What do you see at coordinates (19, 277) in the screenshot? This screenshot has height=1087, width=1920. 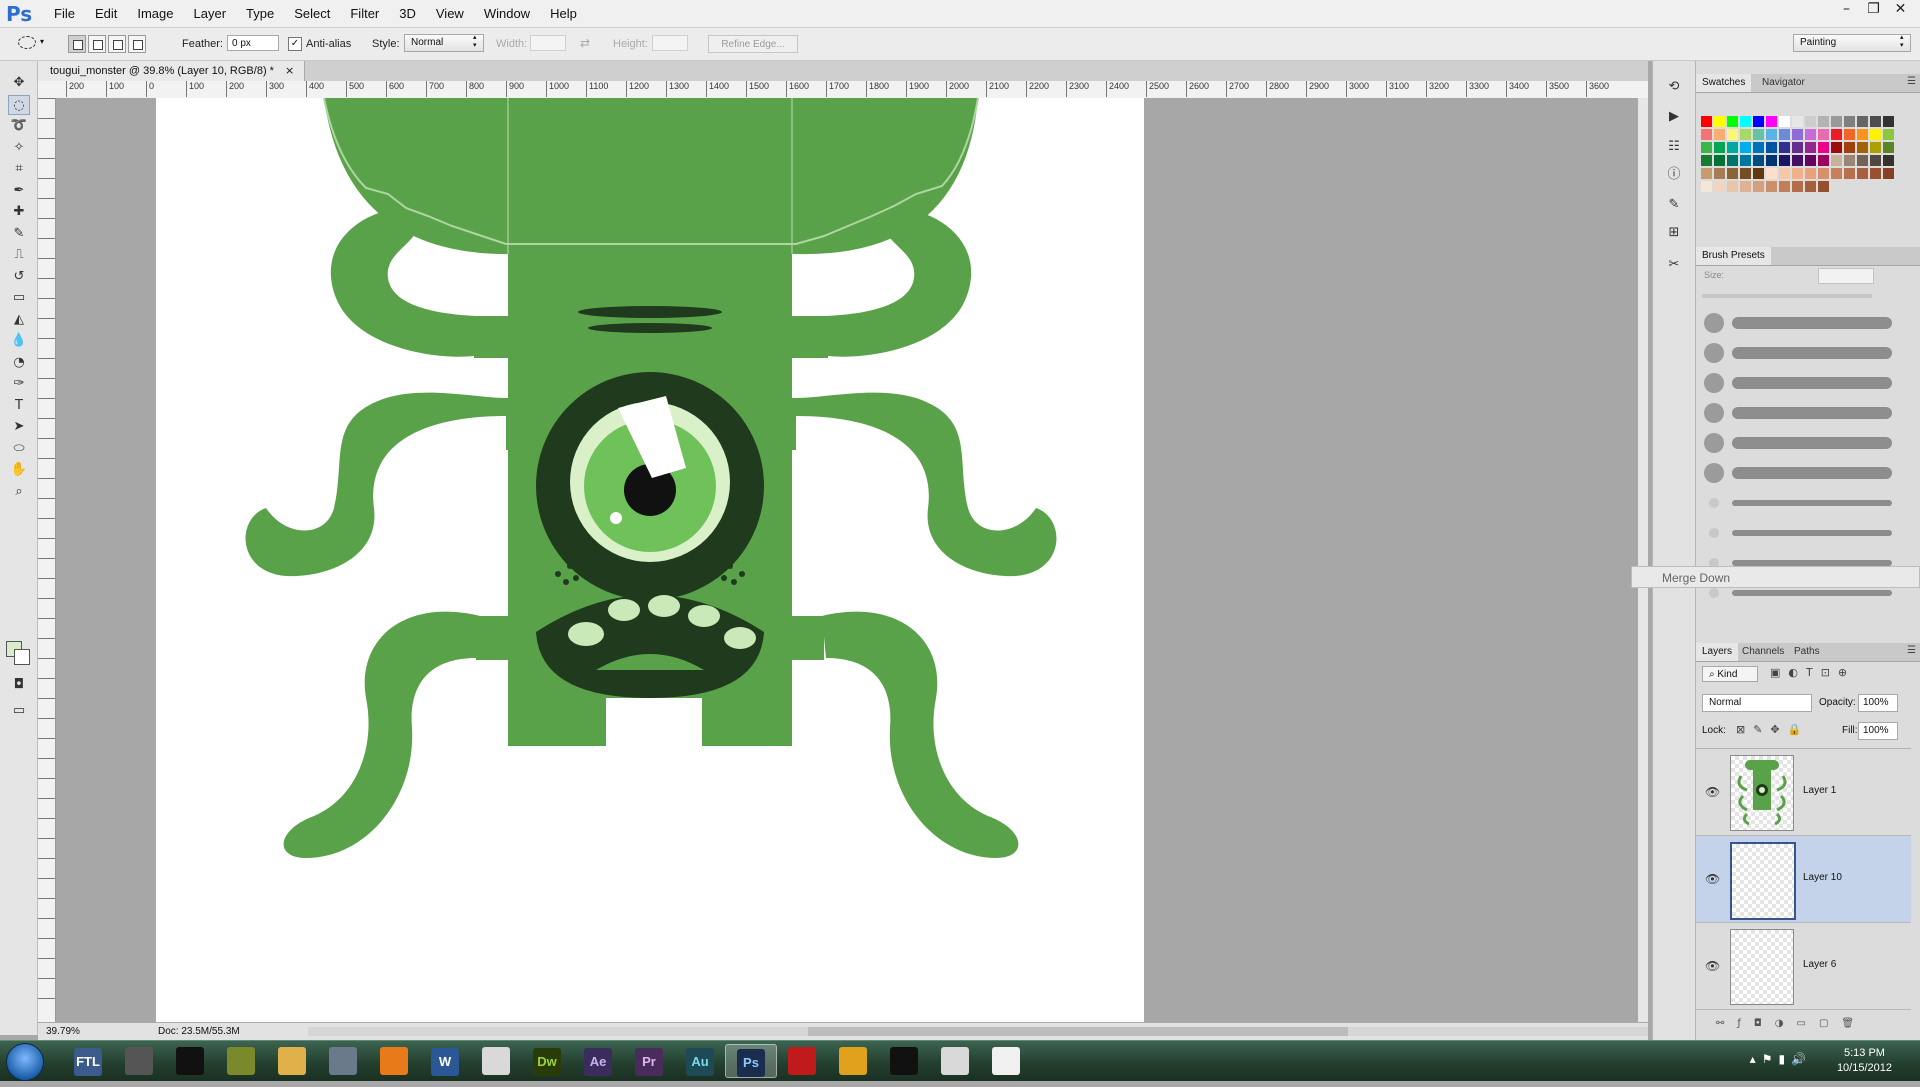 I see `history-brush-tool-icon: ↺` at bounding box center [19, 277].